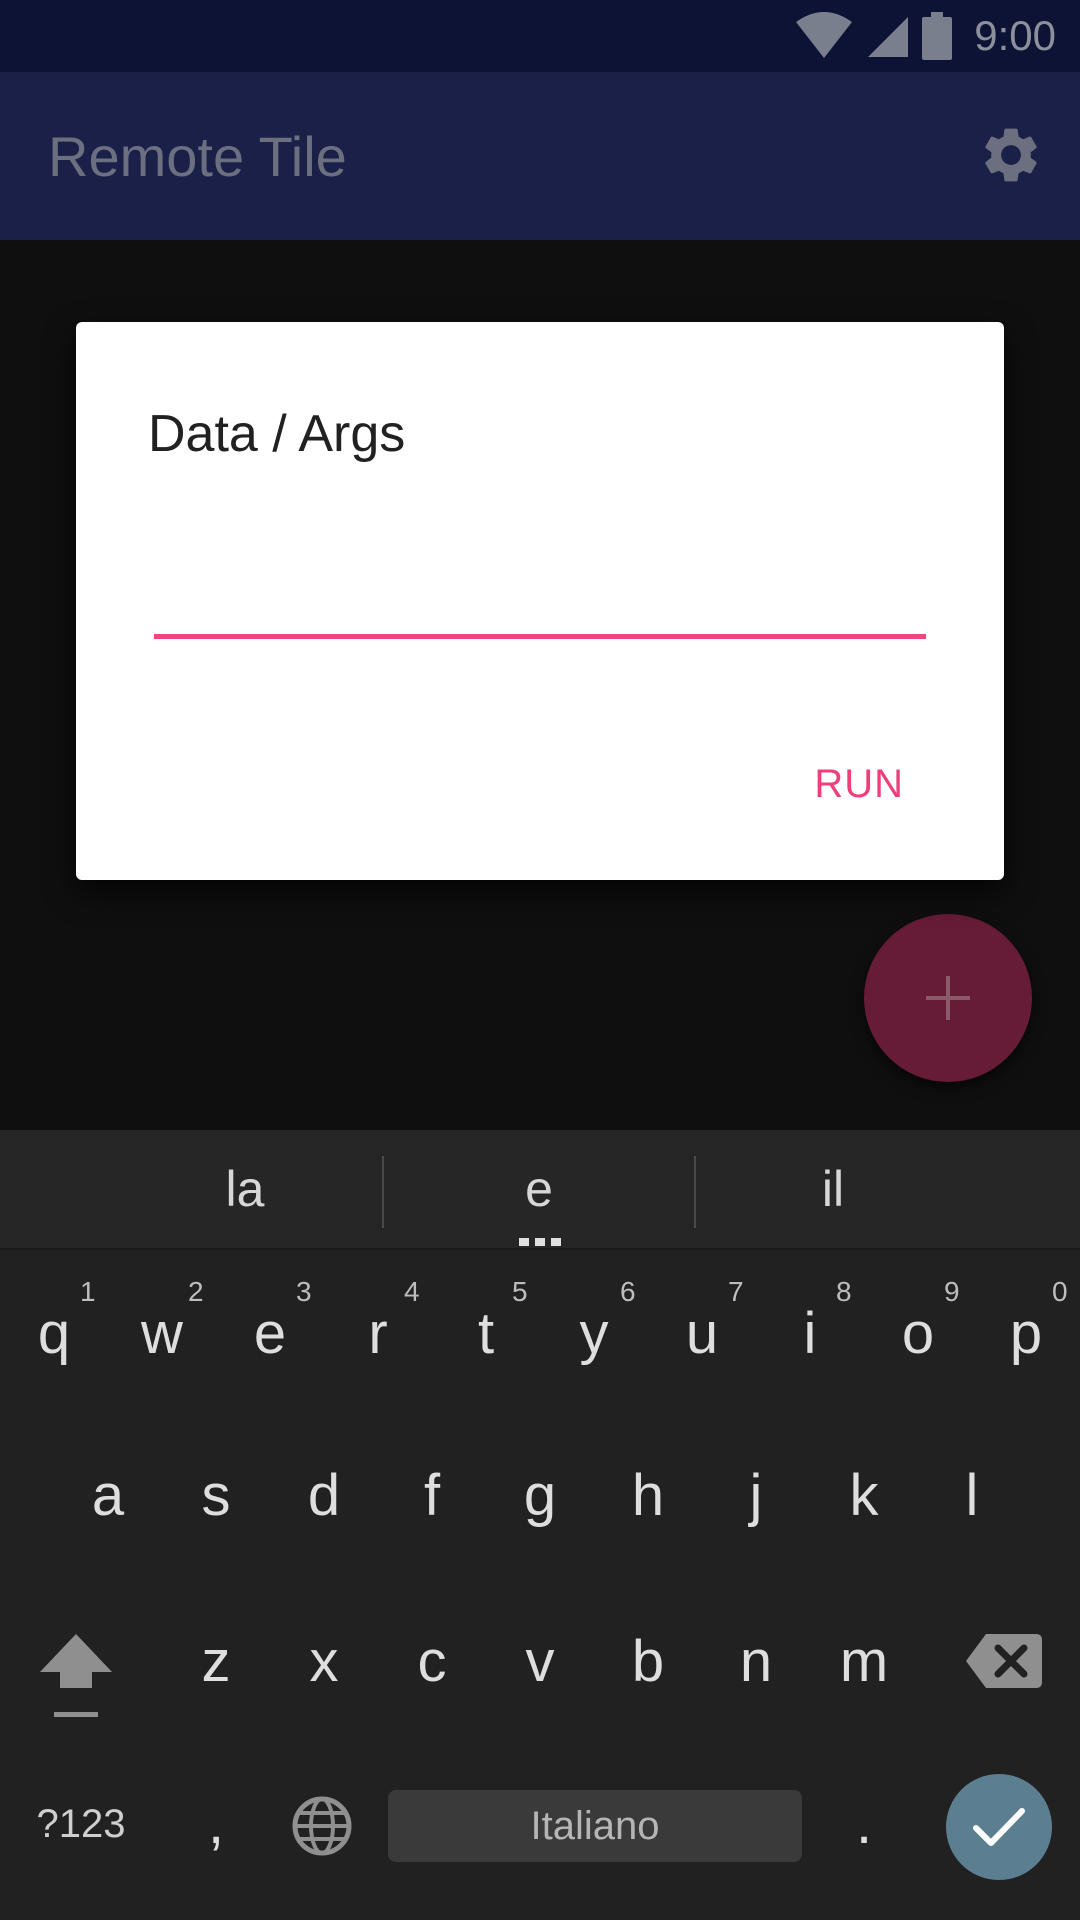 The image size is (1080, 1920). I want to click on app-bar: Remote Tile, so click(540, 156).